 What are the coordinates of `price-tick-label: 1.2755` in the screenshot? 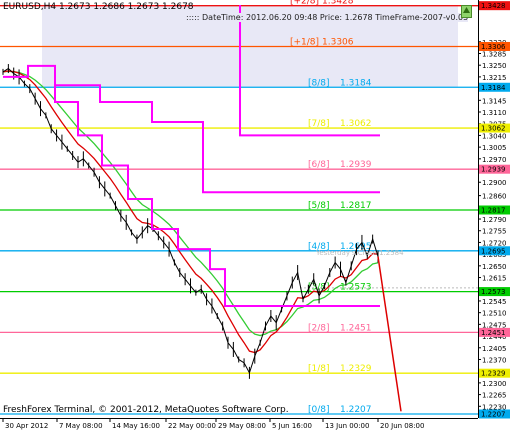 It's located at (494, 232).